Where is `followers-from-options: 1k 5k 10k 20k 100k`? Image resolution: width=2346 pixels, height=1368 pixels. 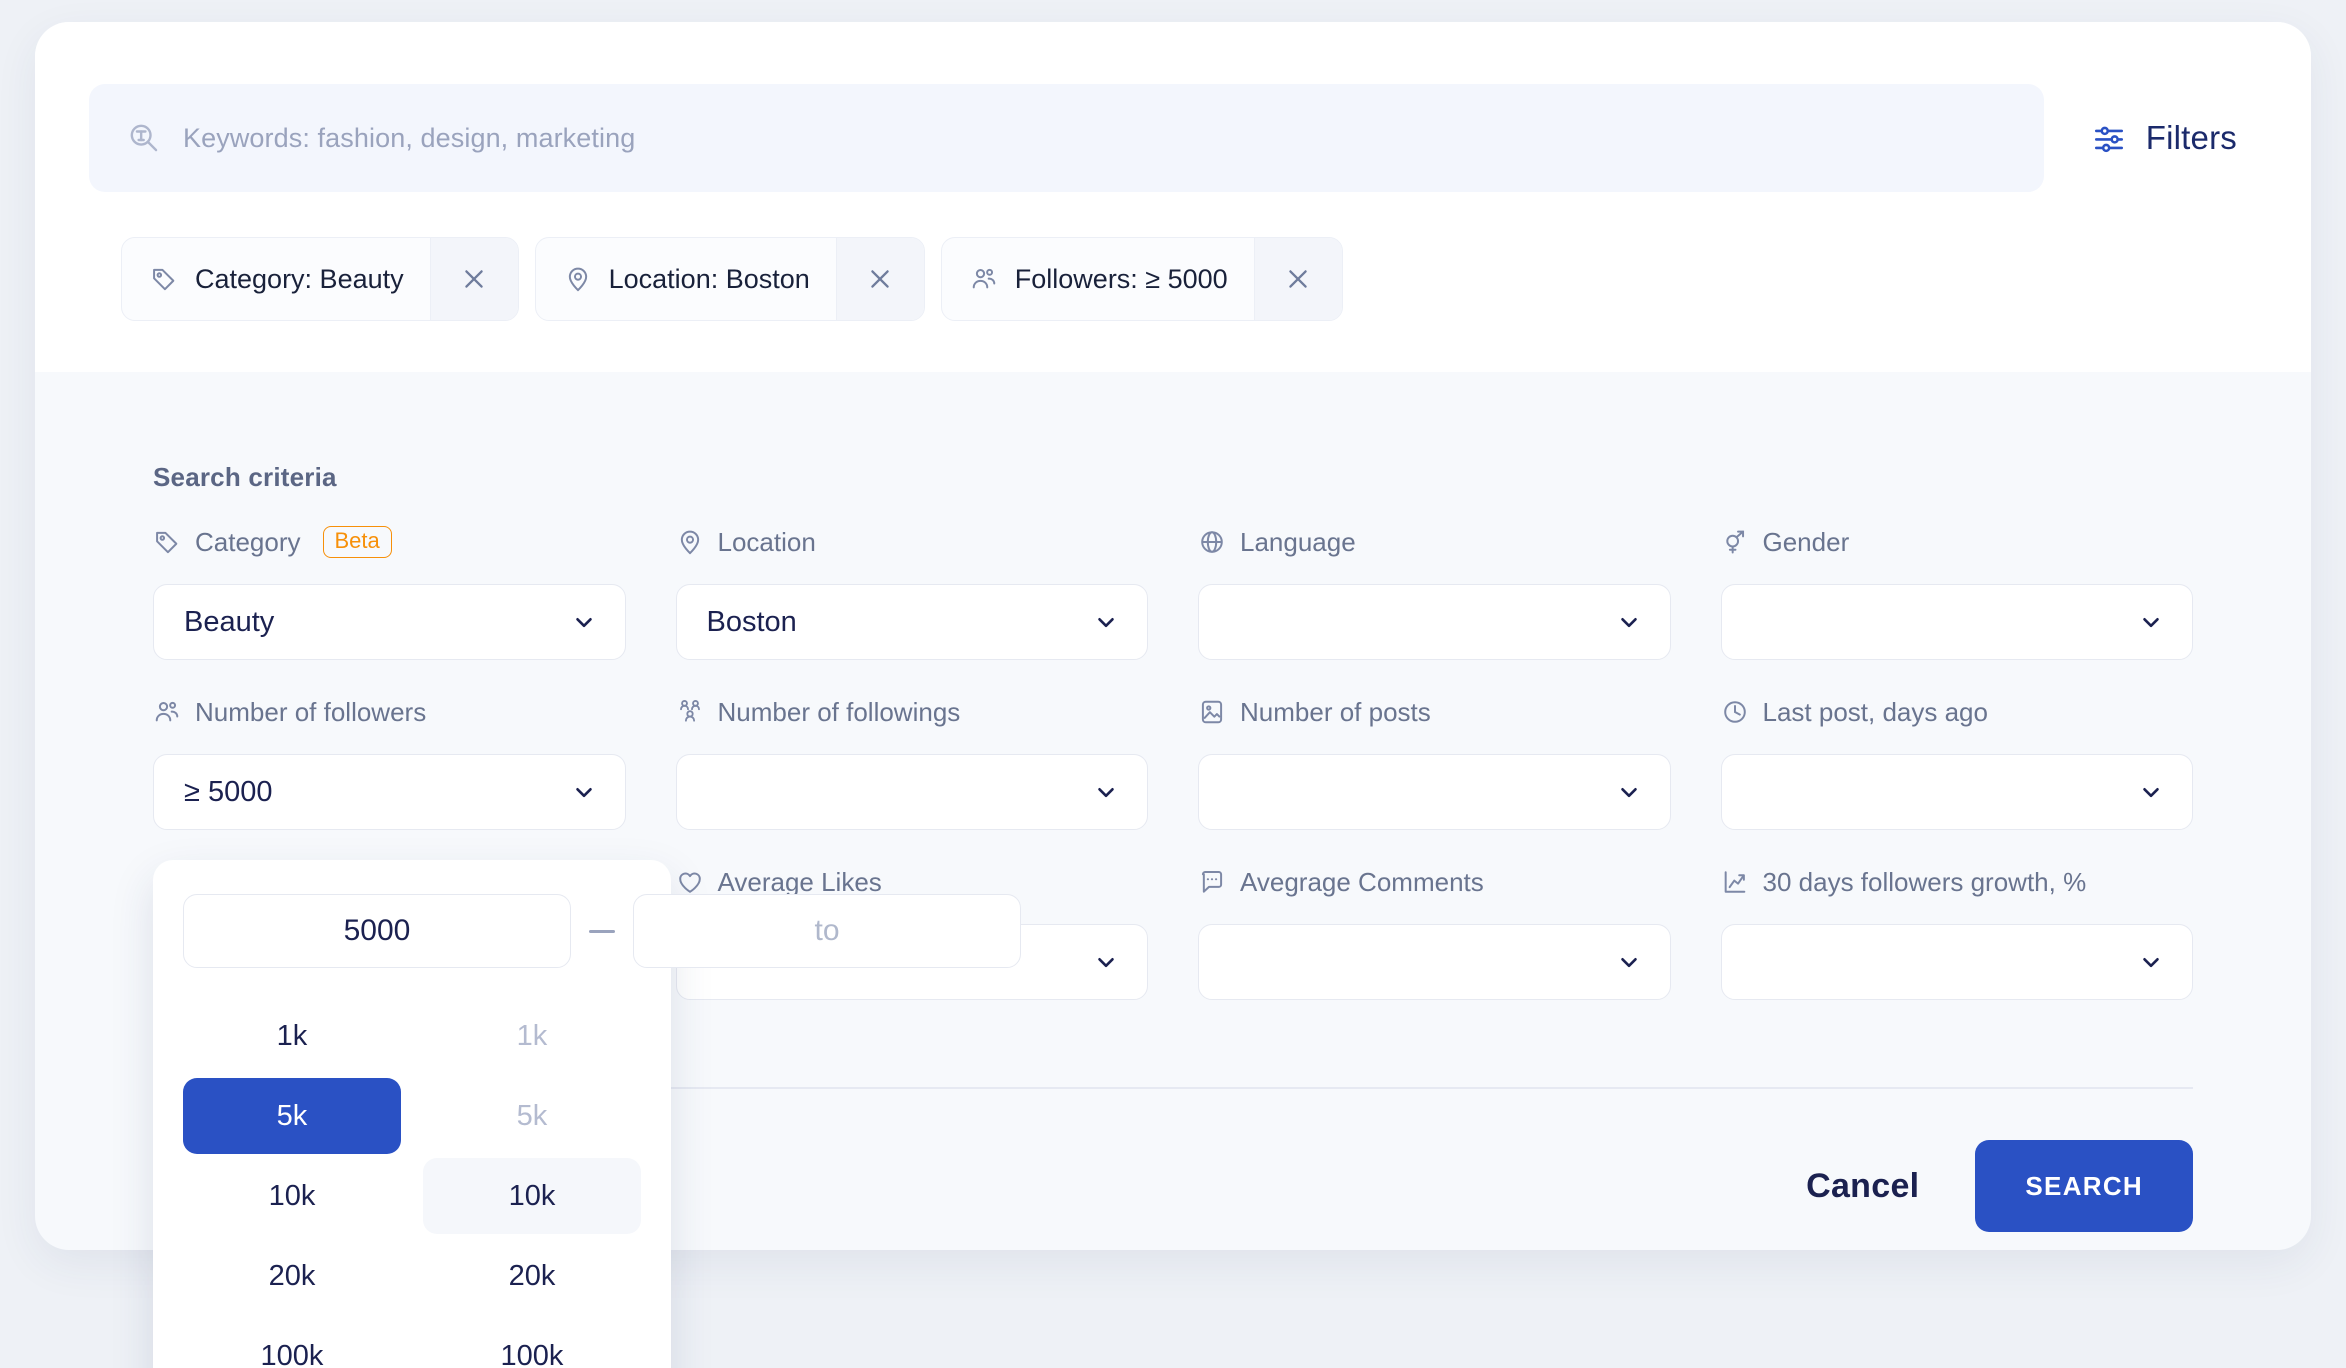
followers-from-options: 1k 5k 10k 20k 100k is located at coordinates (292, 1183).